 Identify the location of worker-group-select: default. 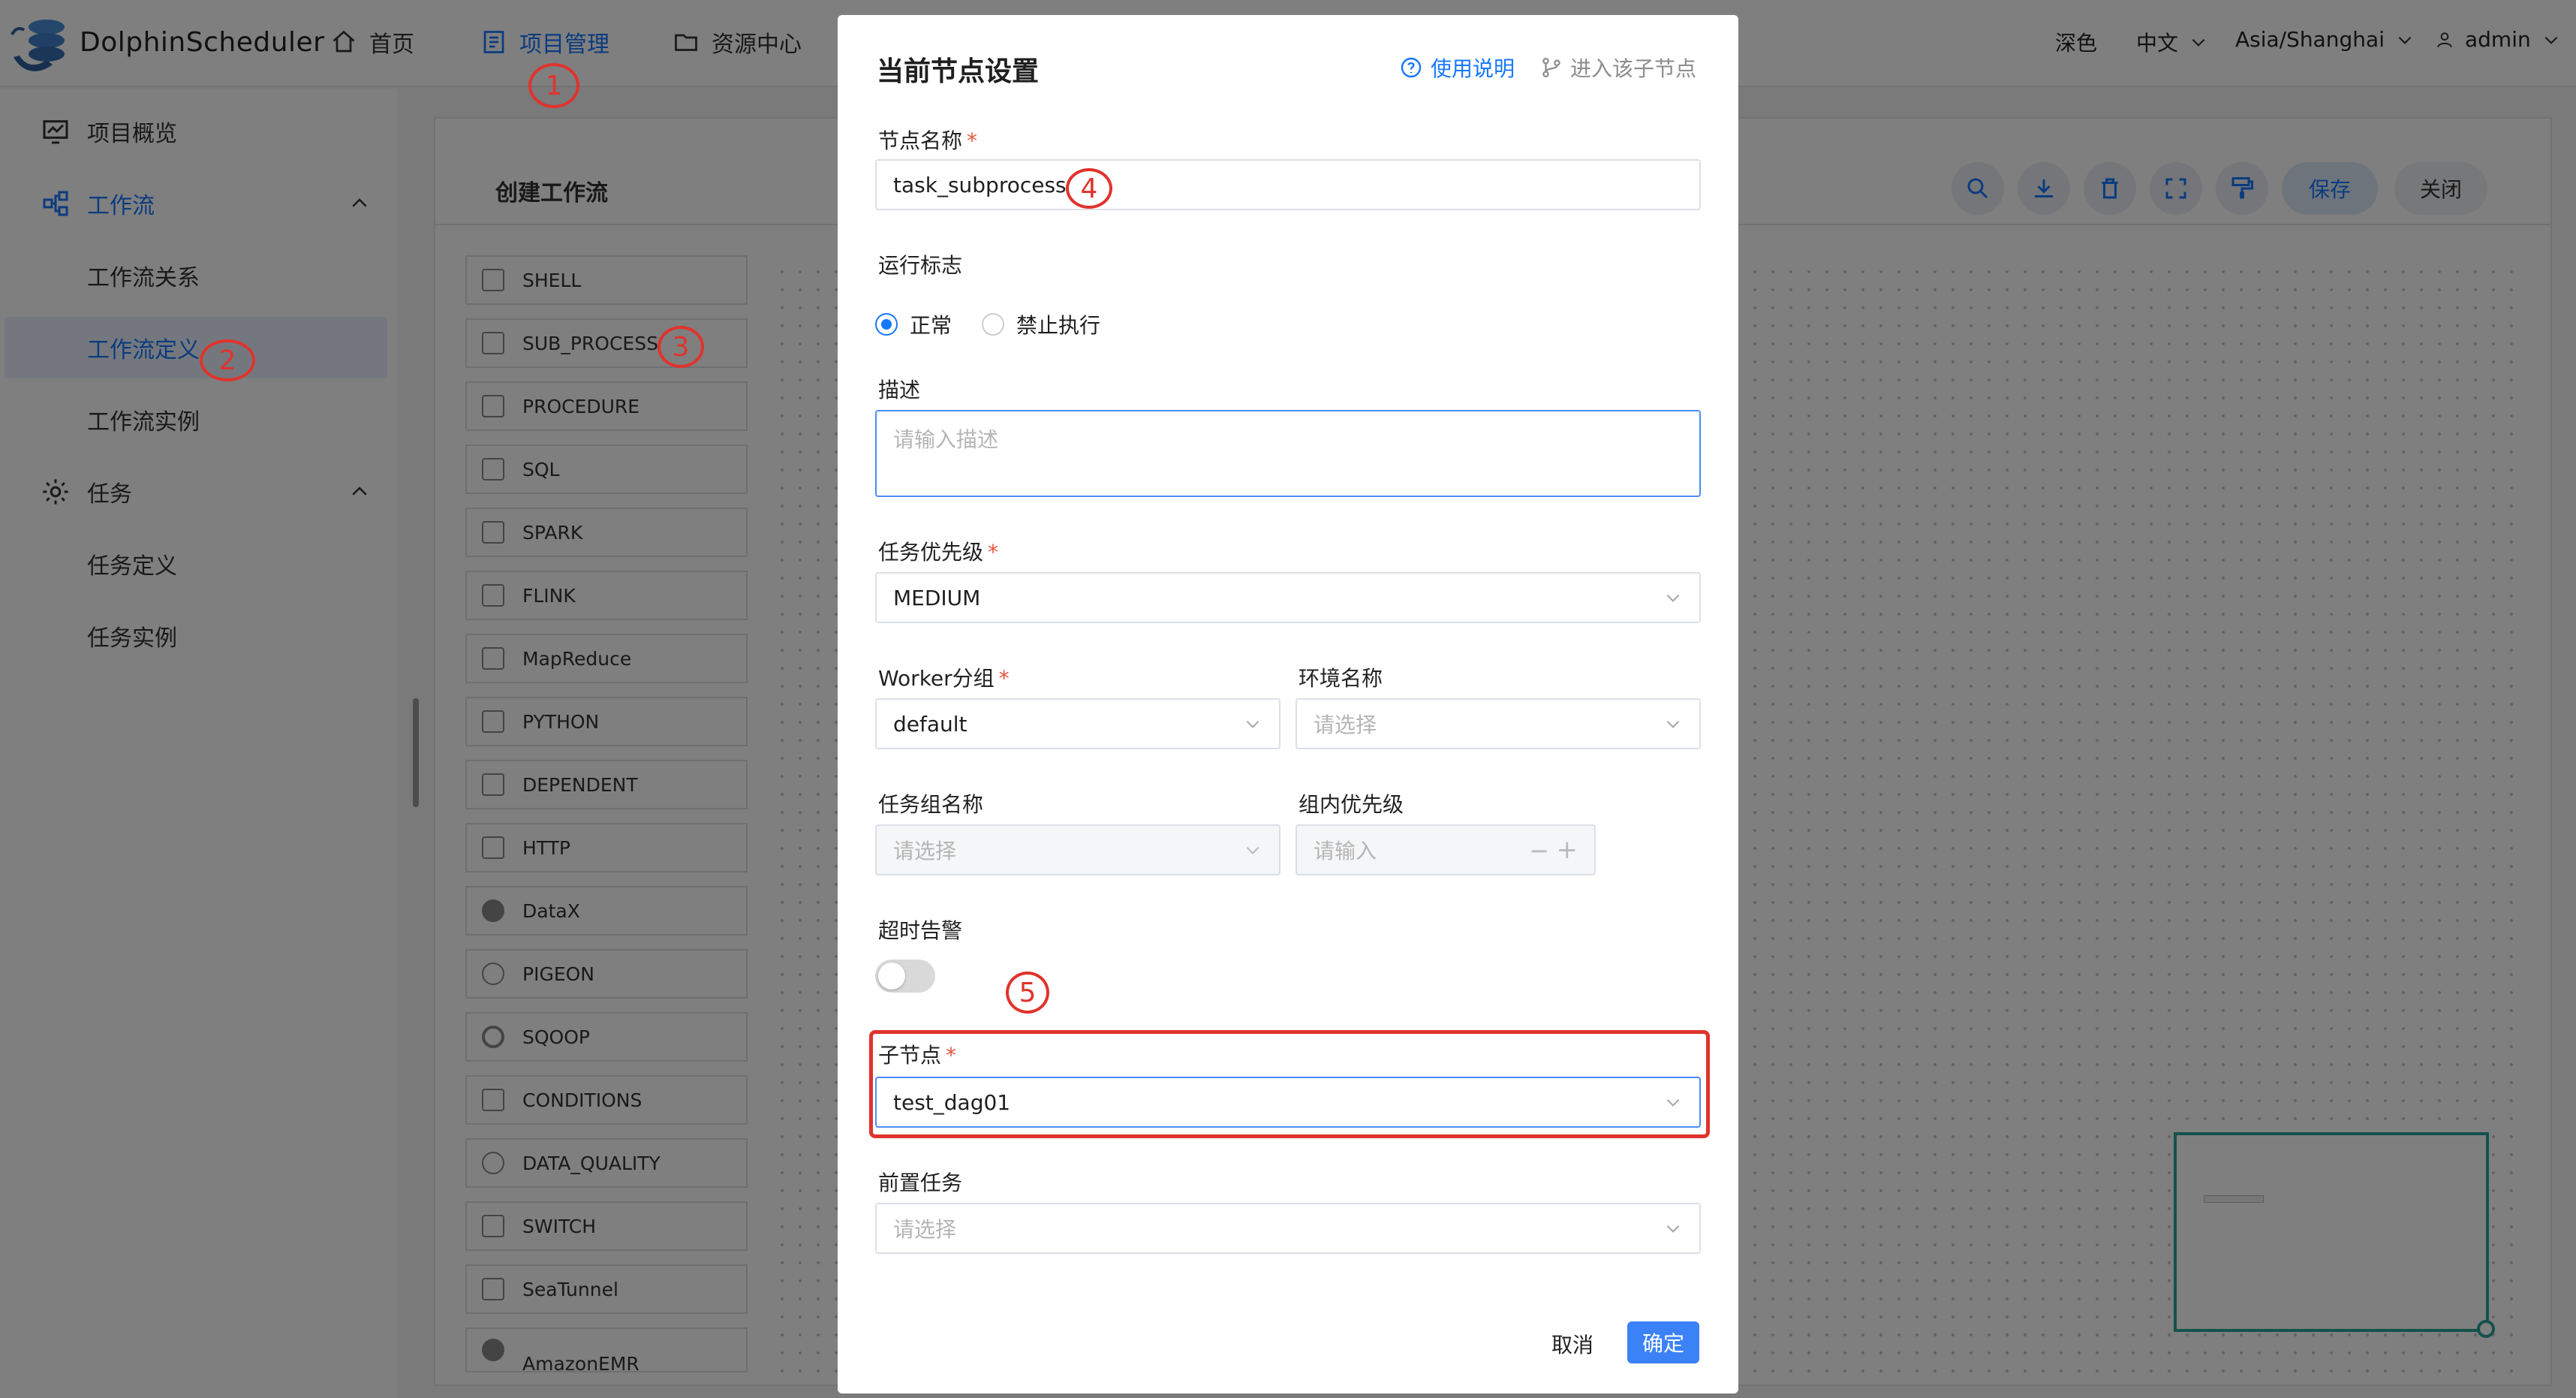
(1077, 723).